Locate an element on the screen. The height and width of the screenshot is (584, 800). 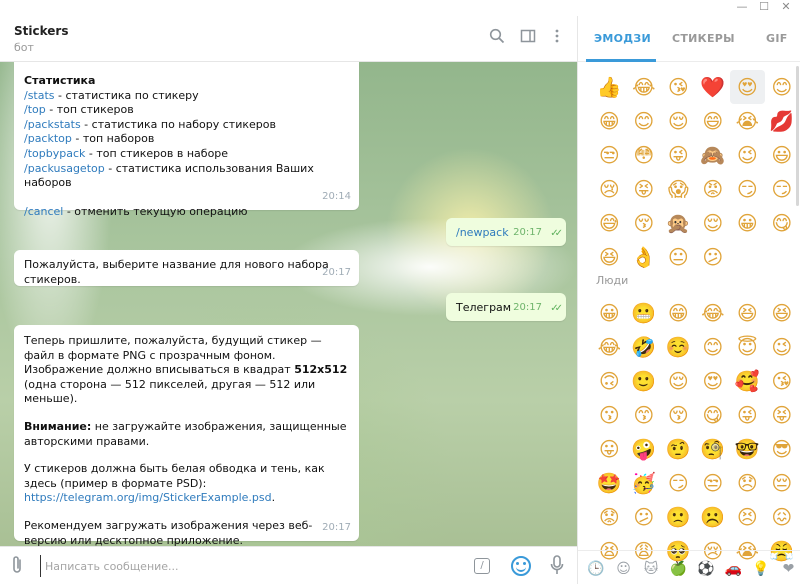
objects-icon: 💡 is located at coordinates (761, 569).